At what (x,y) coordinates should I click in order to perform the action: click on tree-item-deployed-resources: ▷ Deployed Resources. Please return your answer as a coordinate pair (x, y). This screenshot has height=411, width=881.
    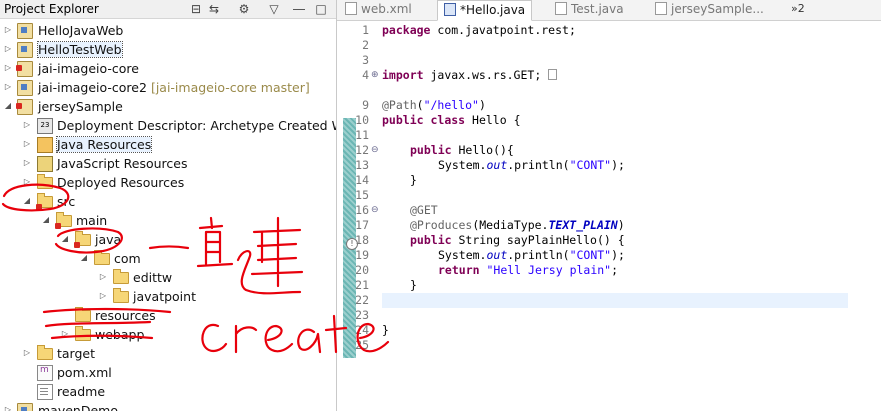
    Looking at the image, I should click on (168, 182).